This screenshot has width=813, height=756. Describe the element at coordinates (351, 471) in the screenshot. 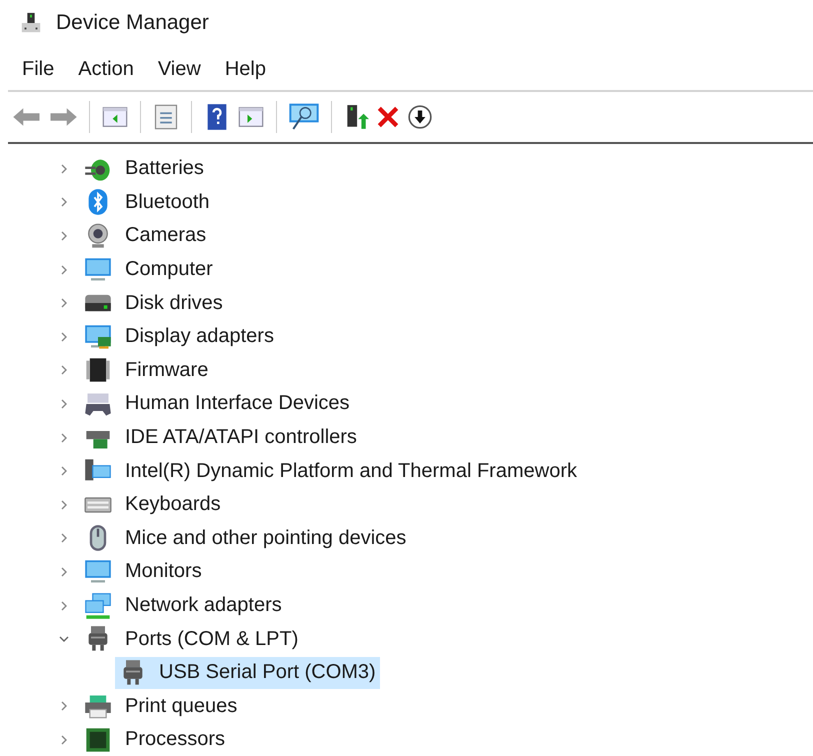

I see `tree-item: Intel(R) Dynamic Platform and Thermal Framework` at that location.